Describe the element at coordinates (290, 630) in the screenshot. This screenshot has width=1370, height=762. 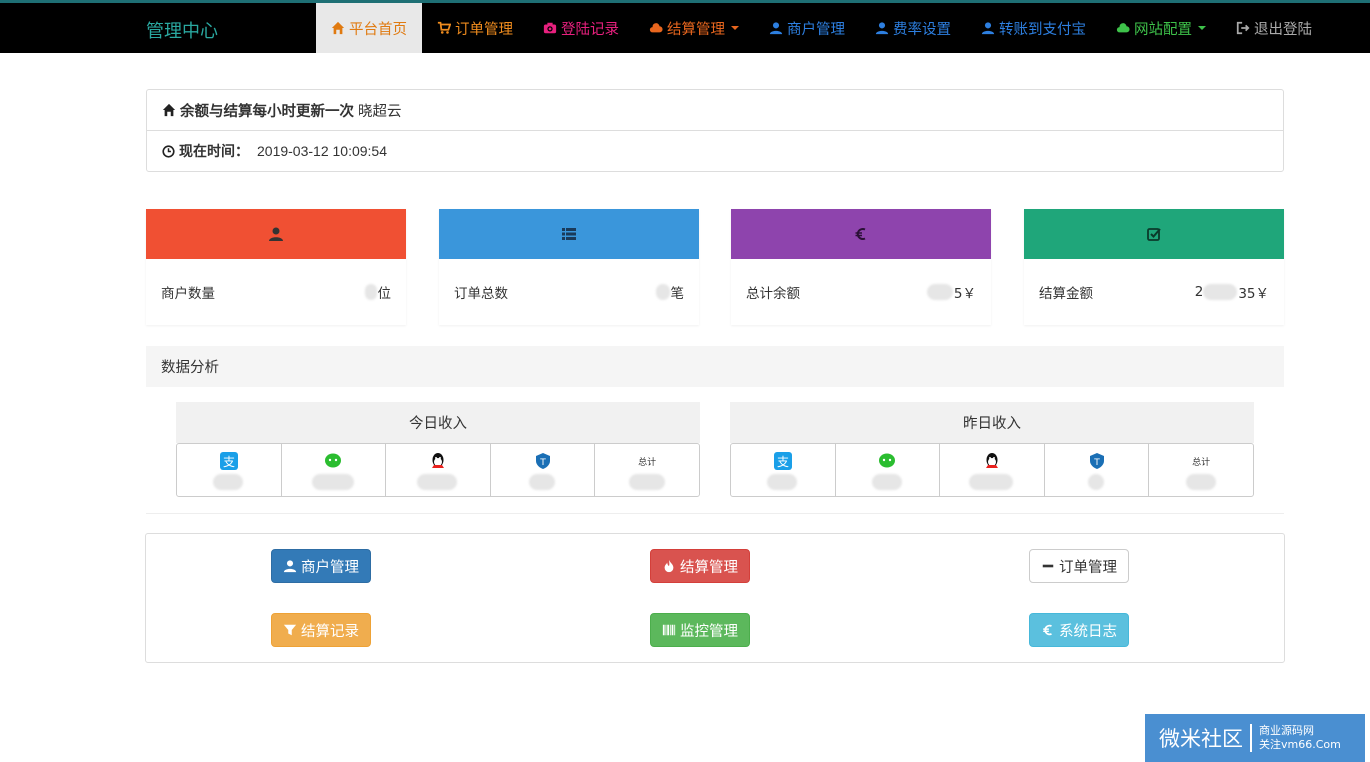
I see `filter-icon` at that location.